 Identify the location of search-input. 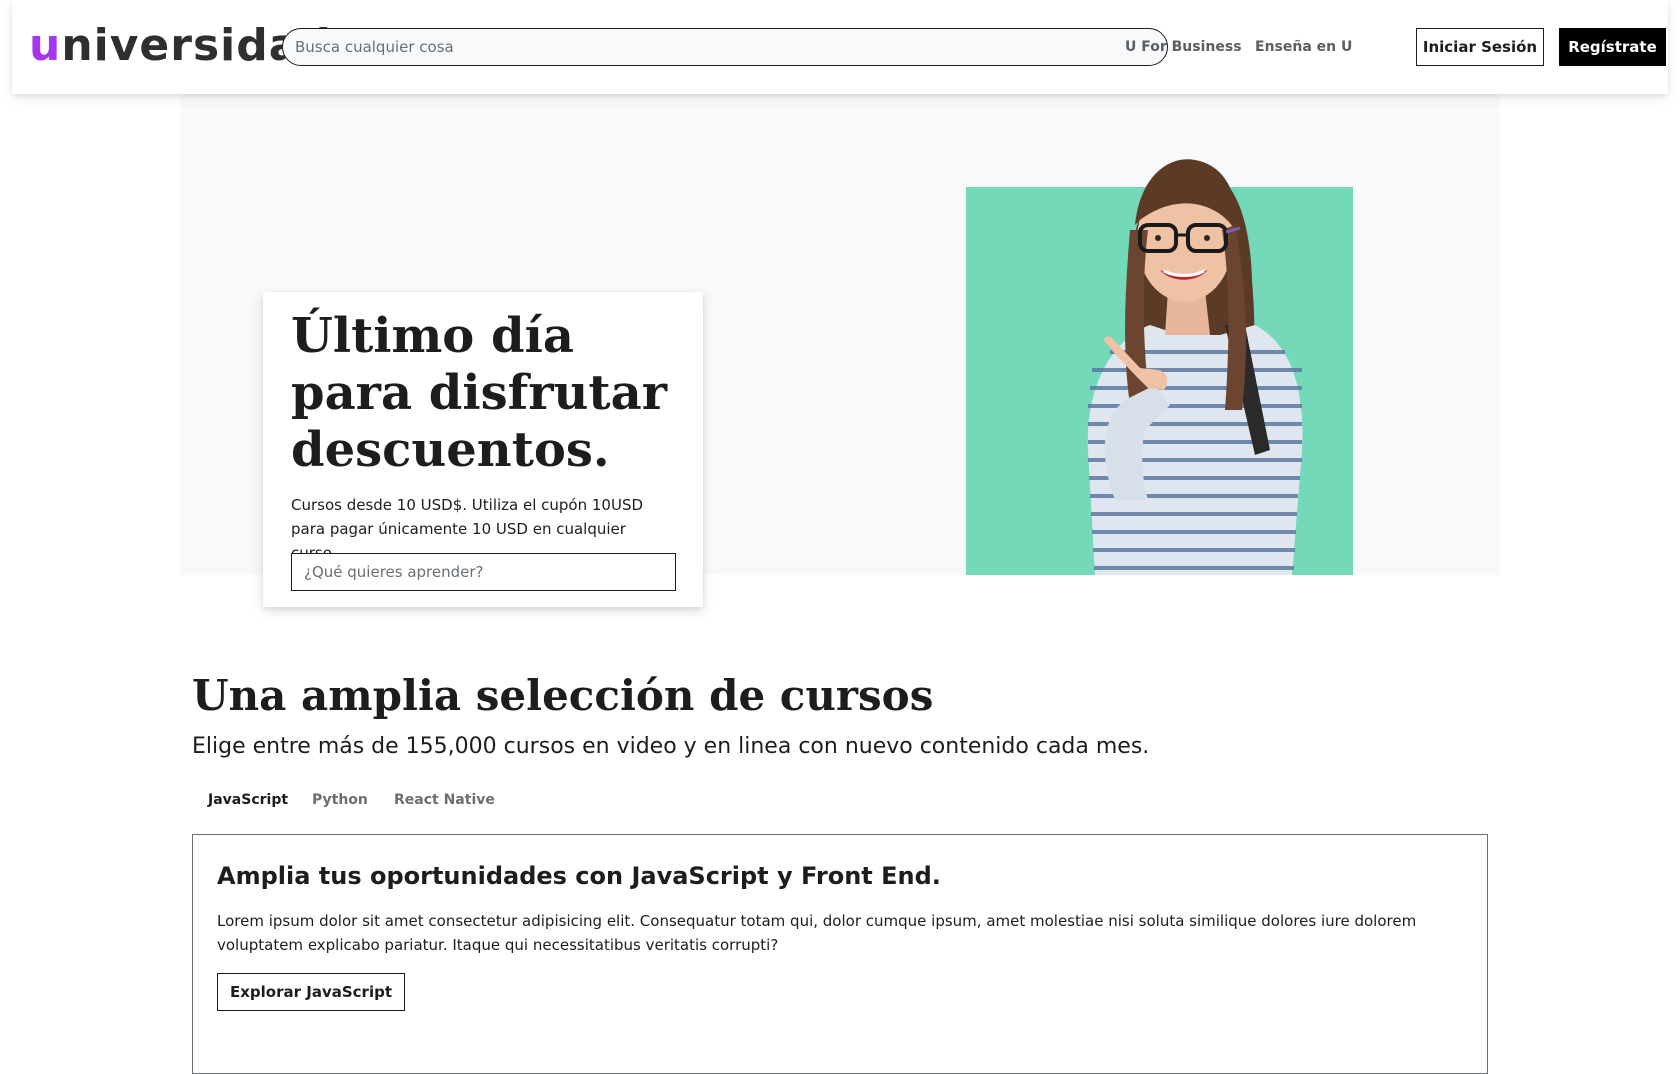
(725, 47).